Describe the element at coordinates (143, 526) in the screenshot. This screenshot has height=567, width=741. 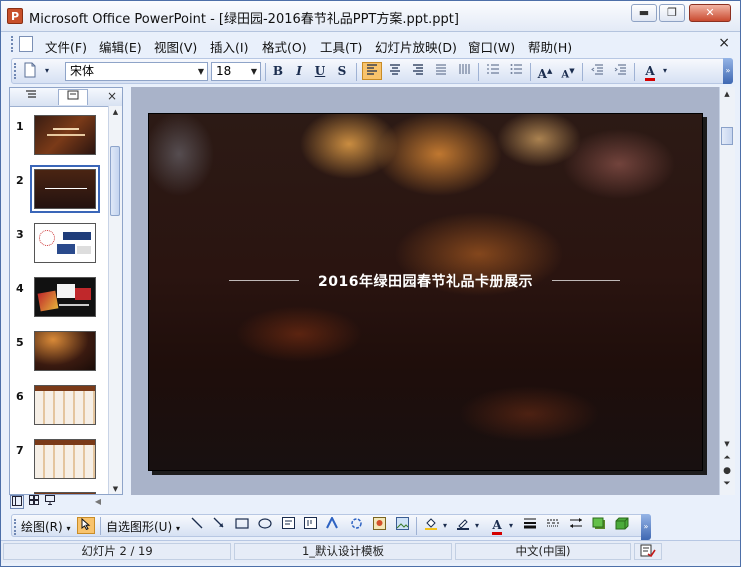
I see `autoshapes-menu-button: 自选图形(U) ▾` at that location.